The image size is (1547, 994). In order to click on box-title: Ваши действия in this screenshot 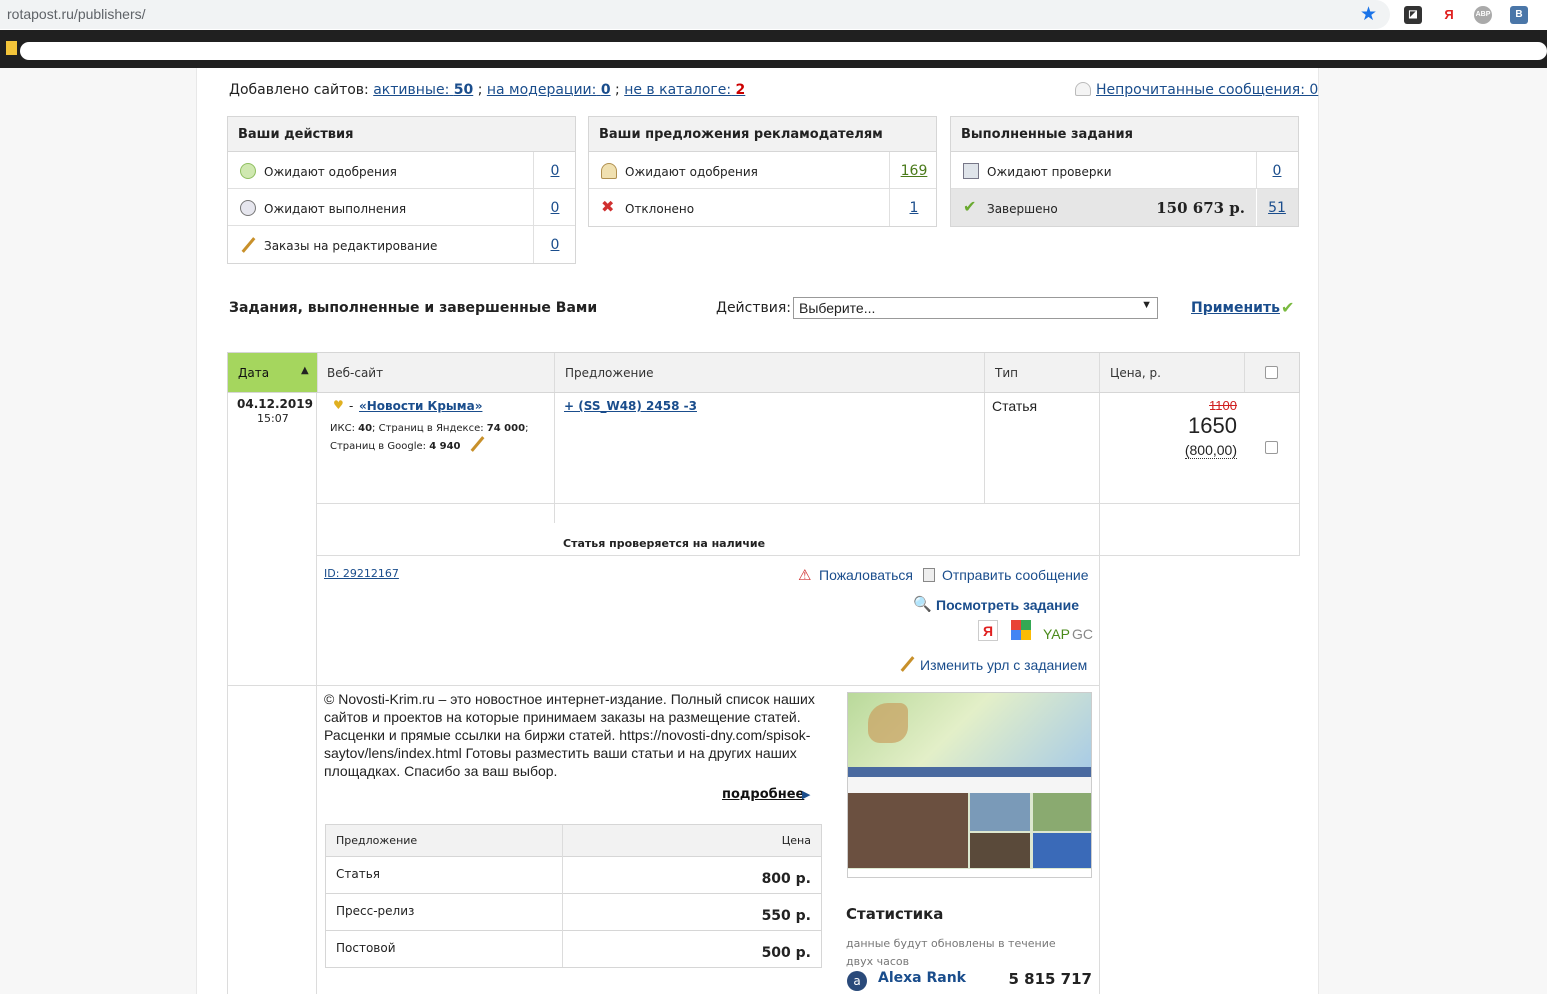, I will do `click(401, 134)`.